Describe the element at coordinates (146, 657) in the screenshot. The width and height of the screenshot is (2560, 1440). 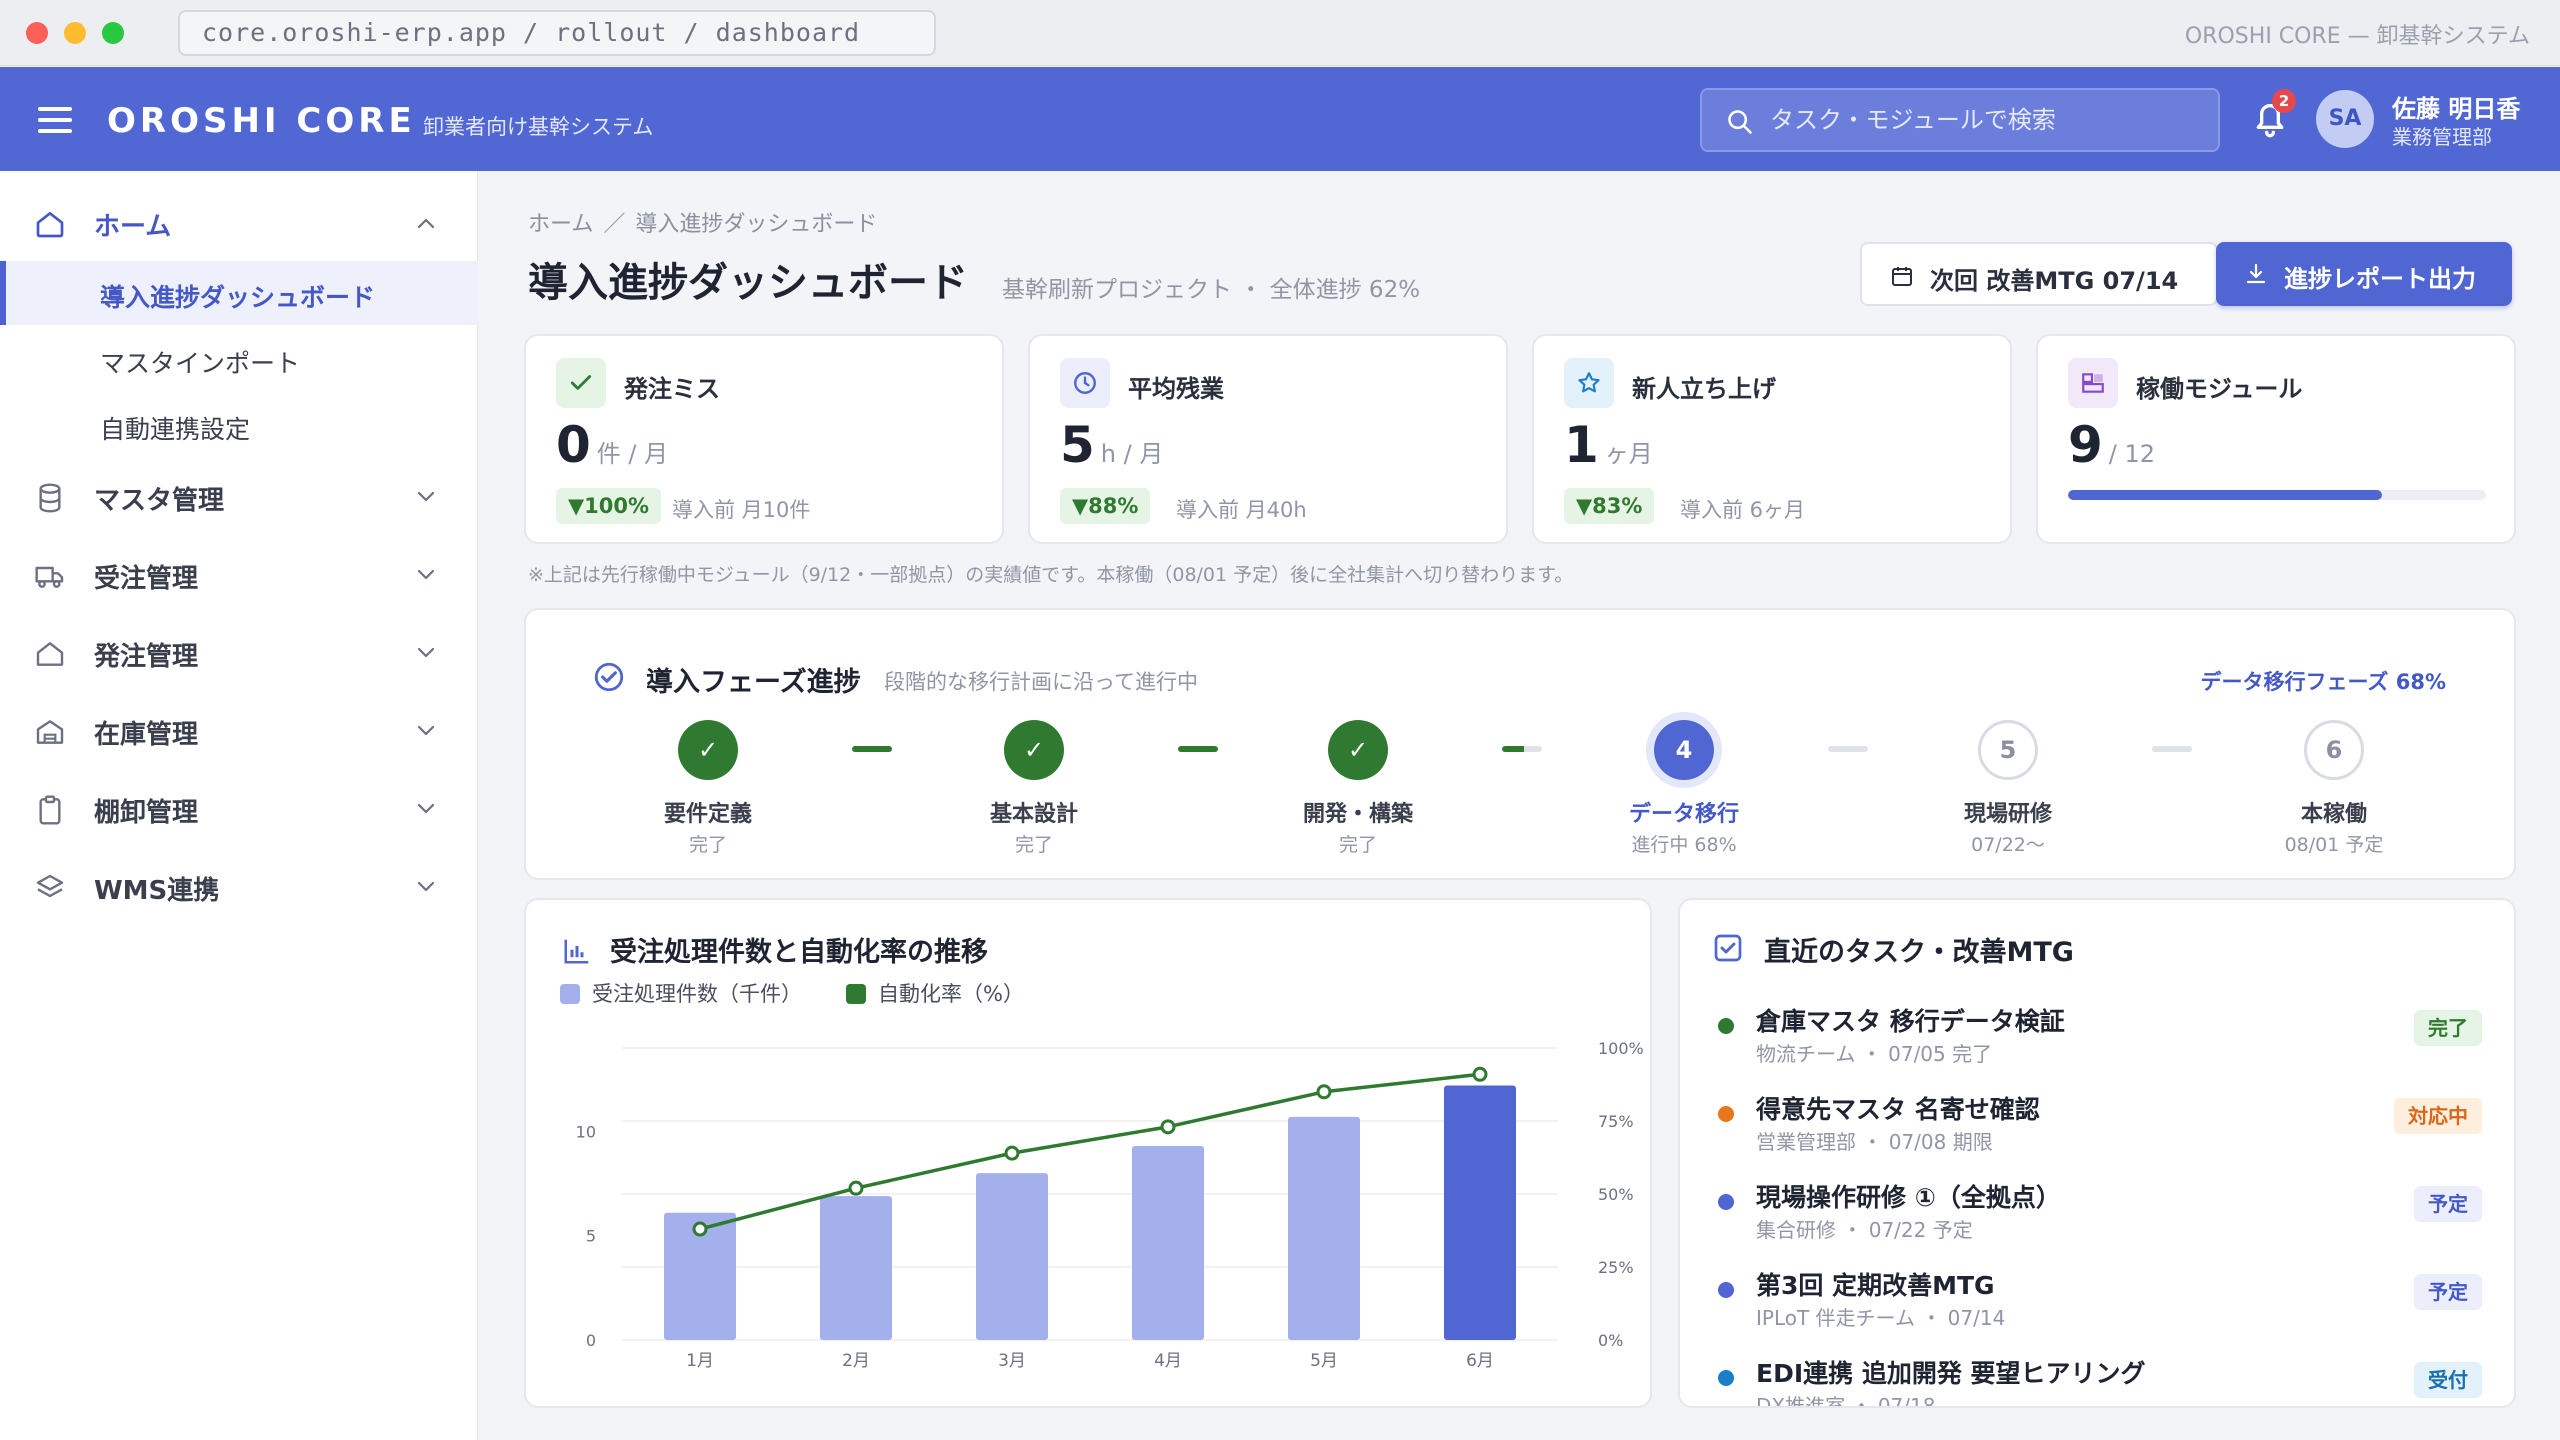
I see `sidebar-item-label: 発注管理` at that location.